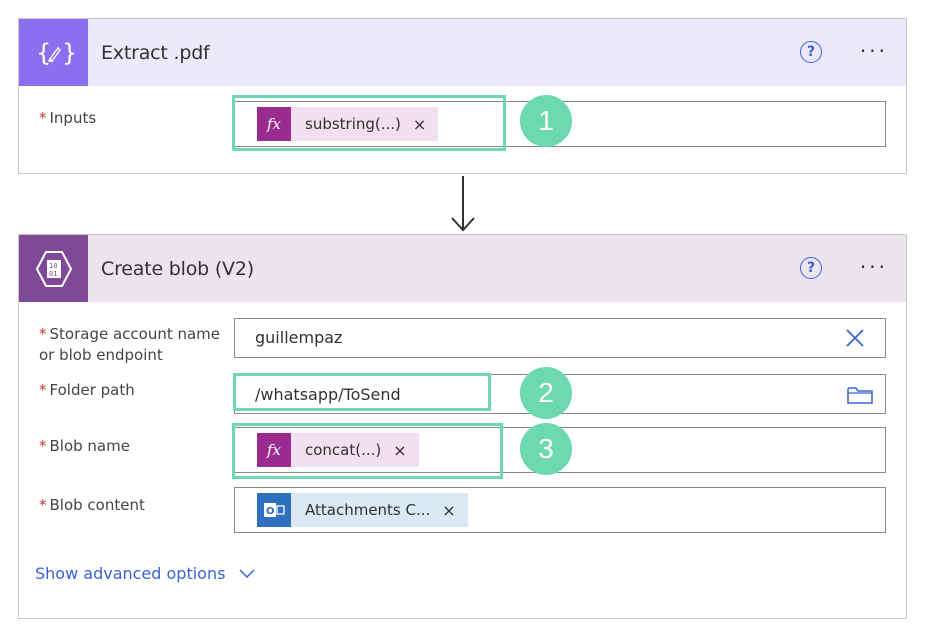 This screenshot has width=928, height=644. I want to click on svg-text: 01, so click(53, 274).